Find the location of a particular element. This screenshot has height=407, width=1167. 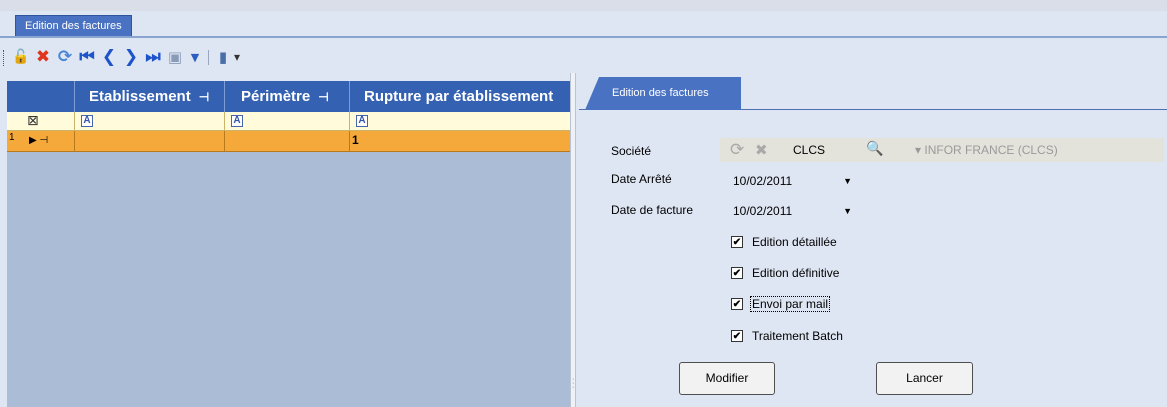

splitter-handle-icon: · · · is located at coordinates (573, 383).